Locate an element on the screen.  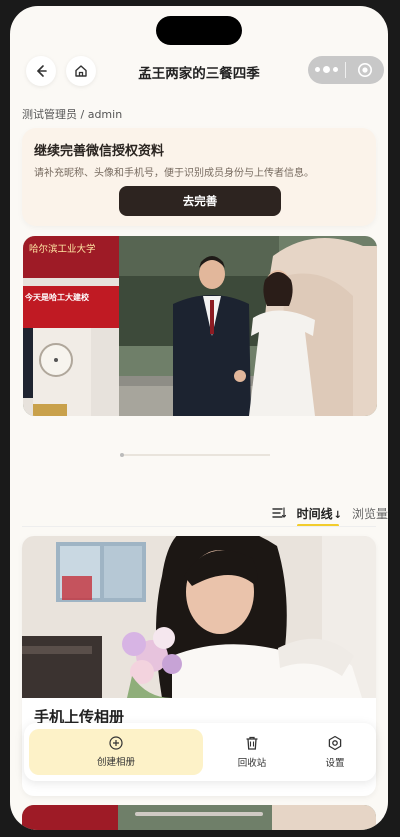
navigation-bar: 孟王两家的三餐四季 is located at coordinates (199, 76).